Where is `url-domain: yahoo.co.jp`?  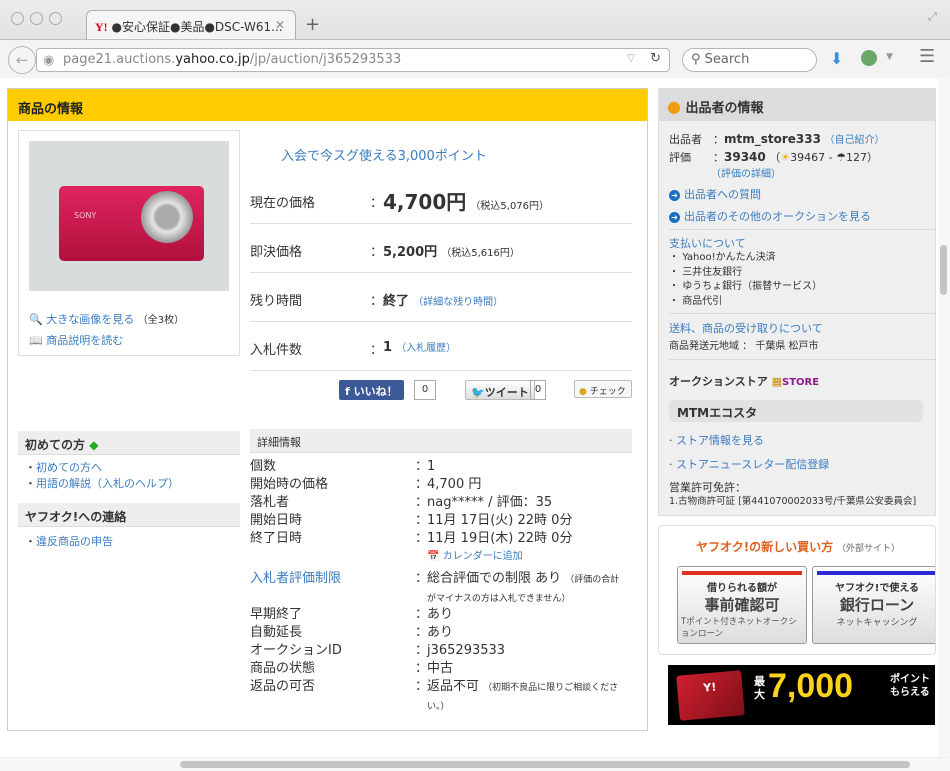
url-domain: yahoo.co.jp is located at coordinates (212, 59).